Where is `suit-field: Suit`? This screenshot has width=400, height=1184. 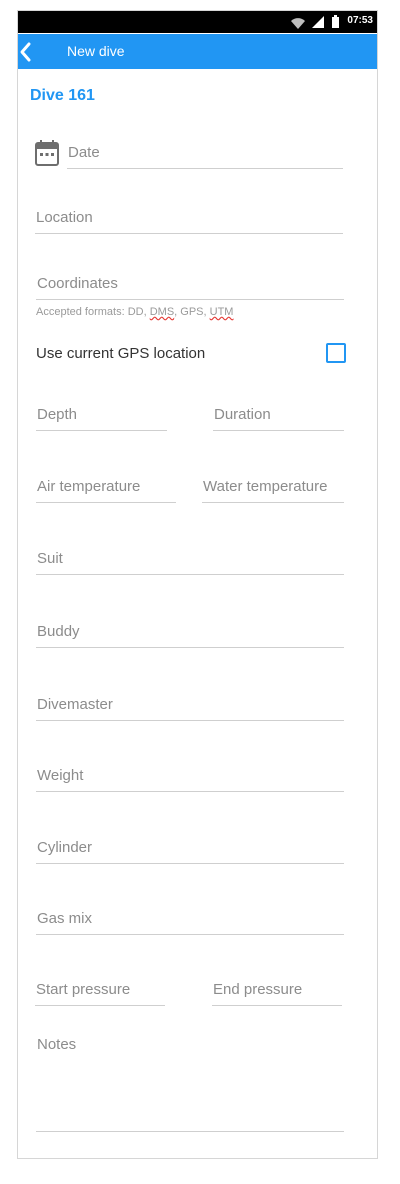 suit-field: Suit is located at coordinates (190, 558).